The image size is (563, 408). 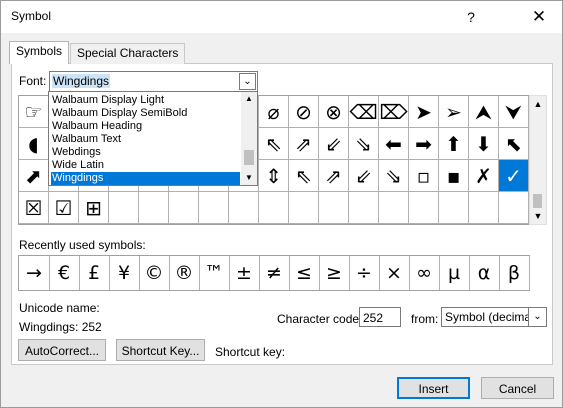 What do you see at coordinates (124, 273) in the screenshot?
I see `recent-symbol: ¥` at bounding box center [124, 273].